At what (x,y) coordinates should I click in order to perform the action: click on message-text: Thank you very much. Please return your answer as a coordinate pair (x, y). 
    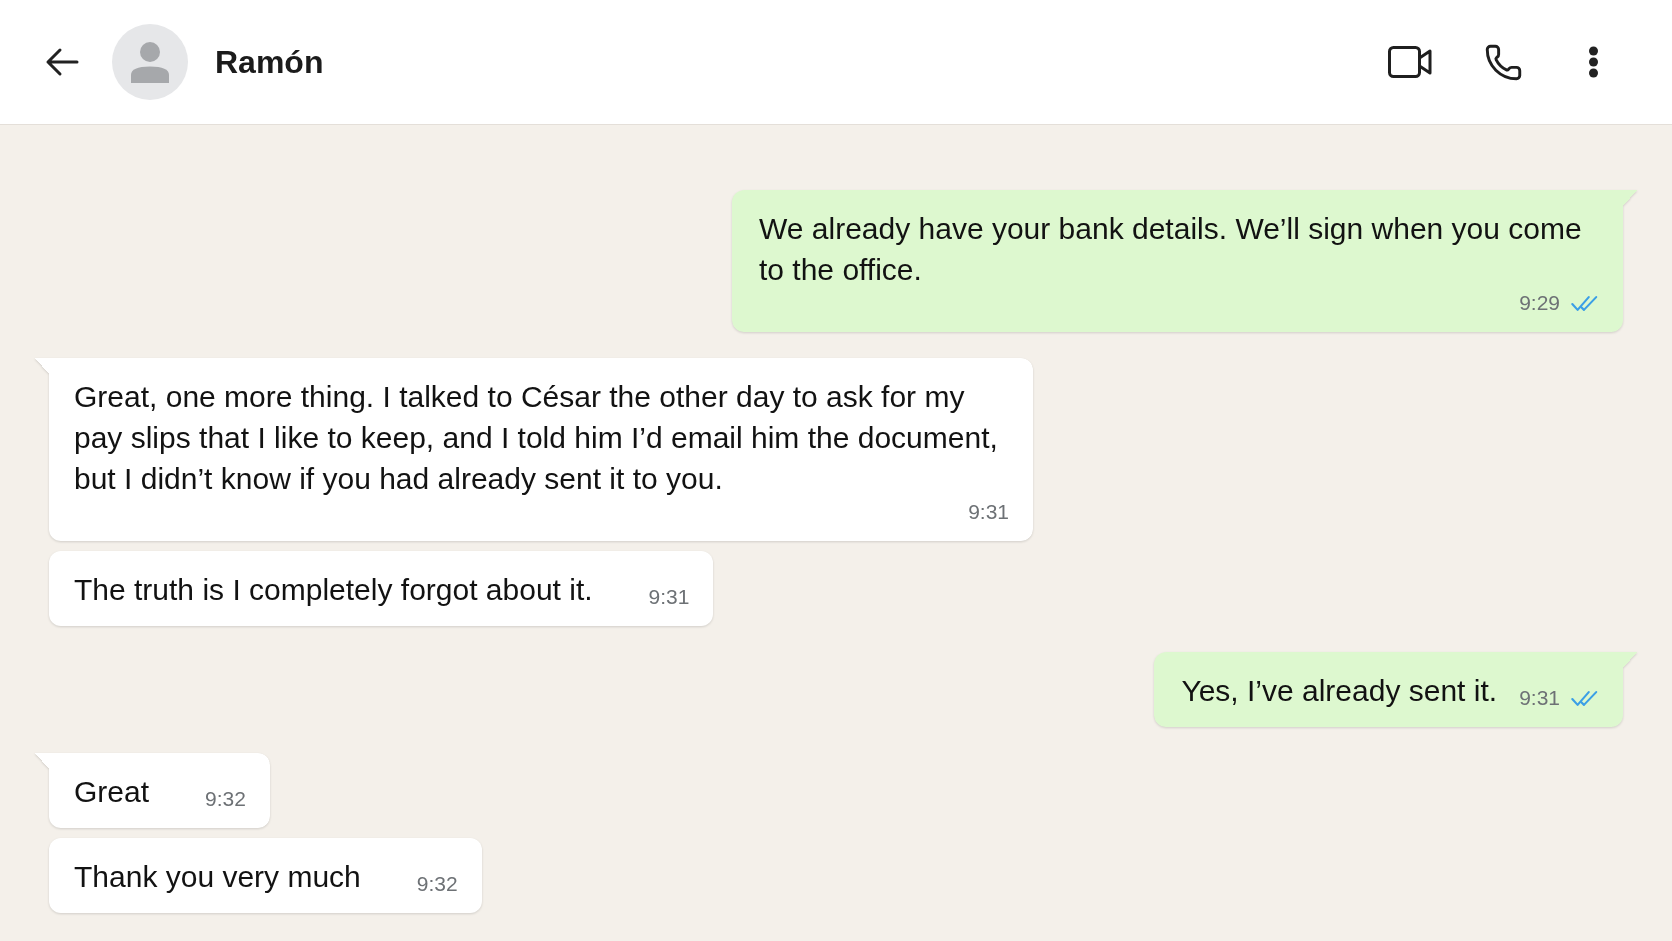
    Looking at the image, I should click on (217, 877).